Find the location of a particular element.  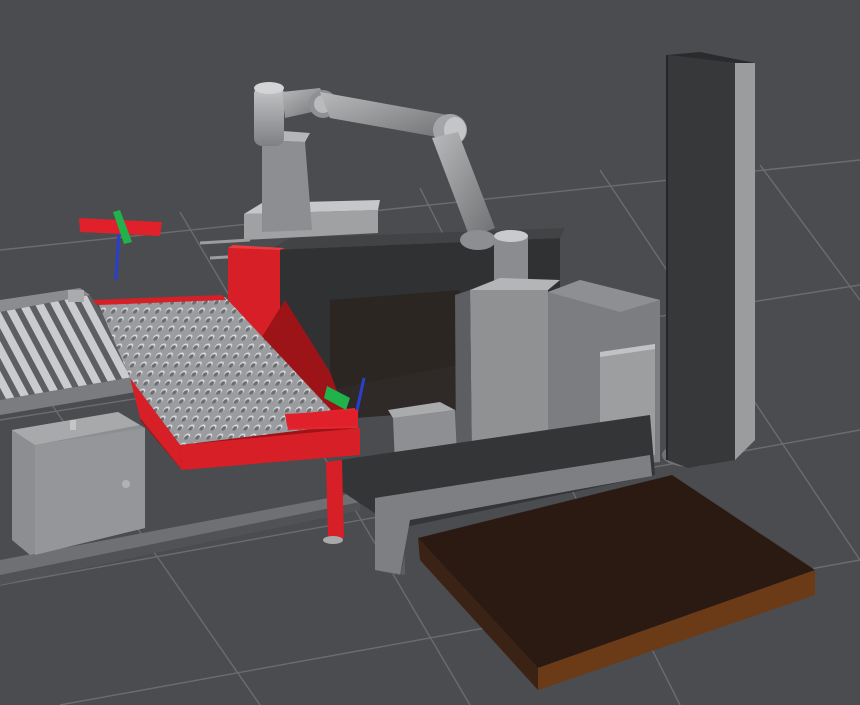

robot-arm-base is located at coordinates (287, 186).